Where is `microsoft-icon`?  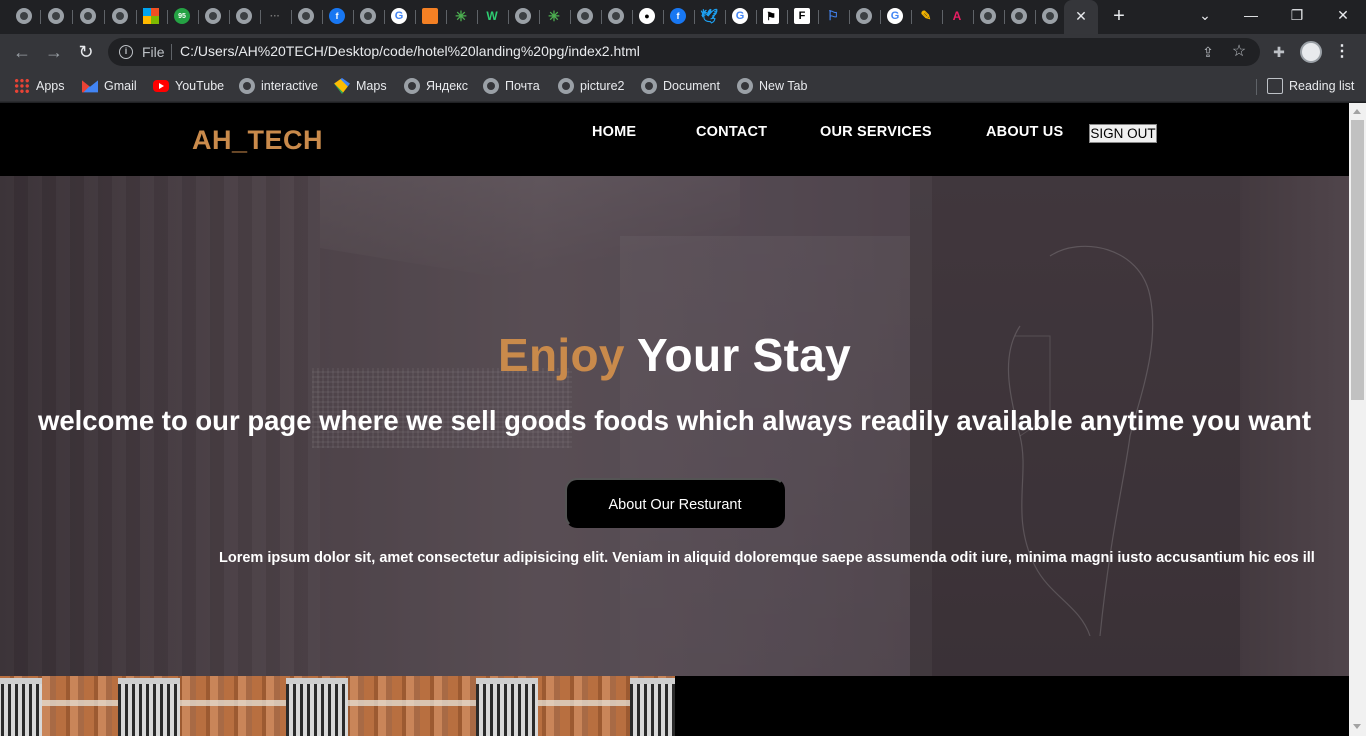 microsoft-icon is located at coordinates (151, 16).